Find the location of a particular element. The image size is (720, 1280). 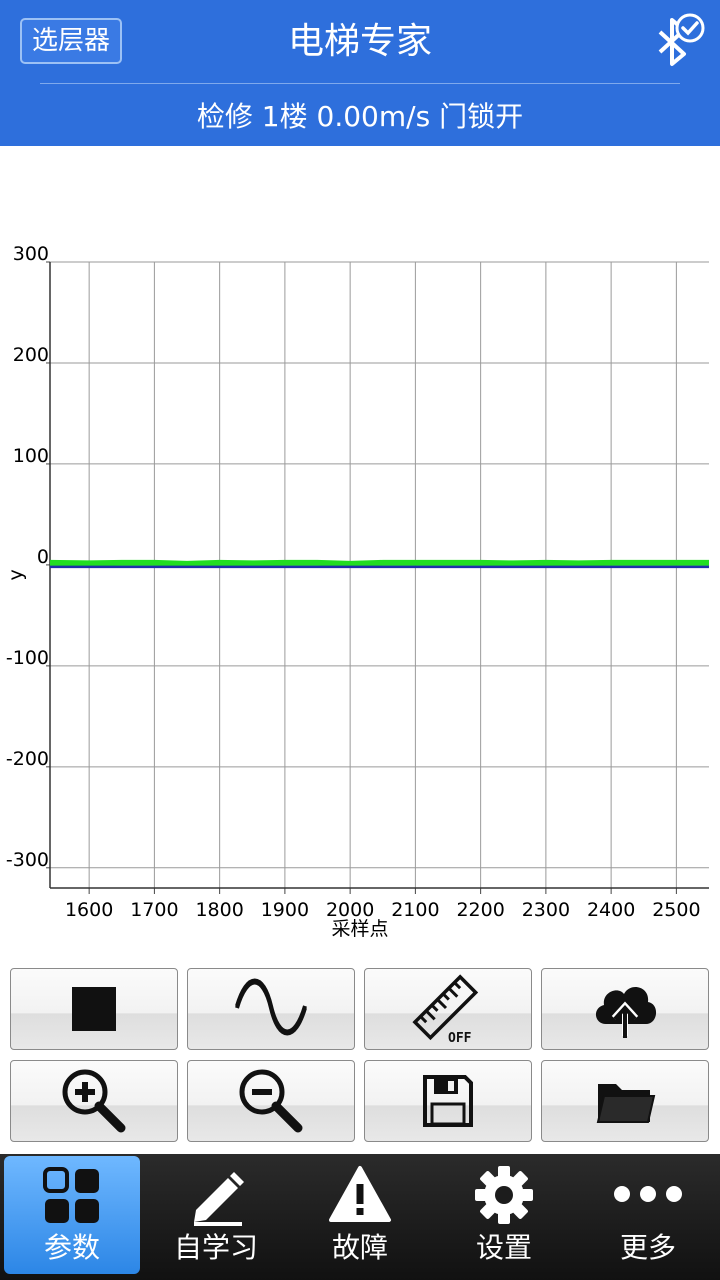

x-tick-label: 2200 is located at coordinates (480, 910).